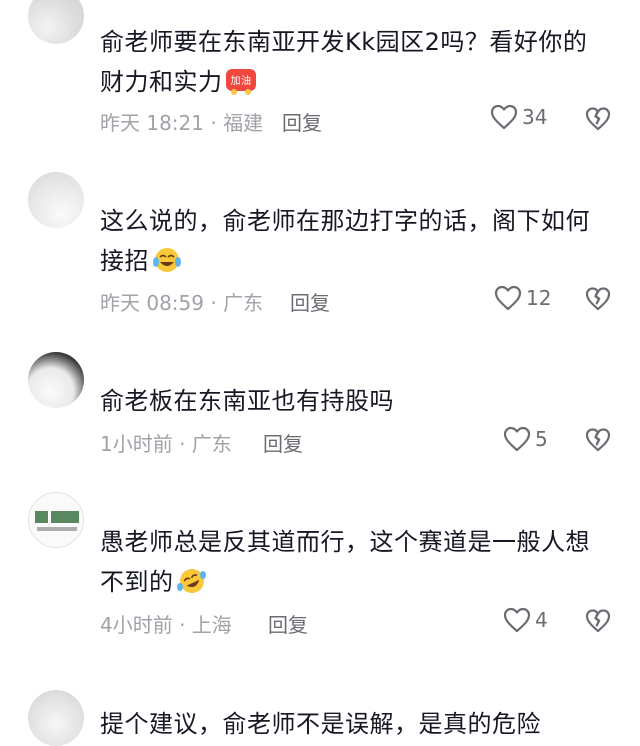 The image size is (640, 746). Describe the element at coordinates (539, 298) in the screenshot. I see `like-count: 12` at that location.